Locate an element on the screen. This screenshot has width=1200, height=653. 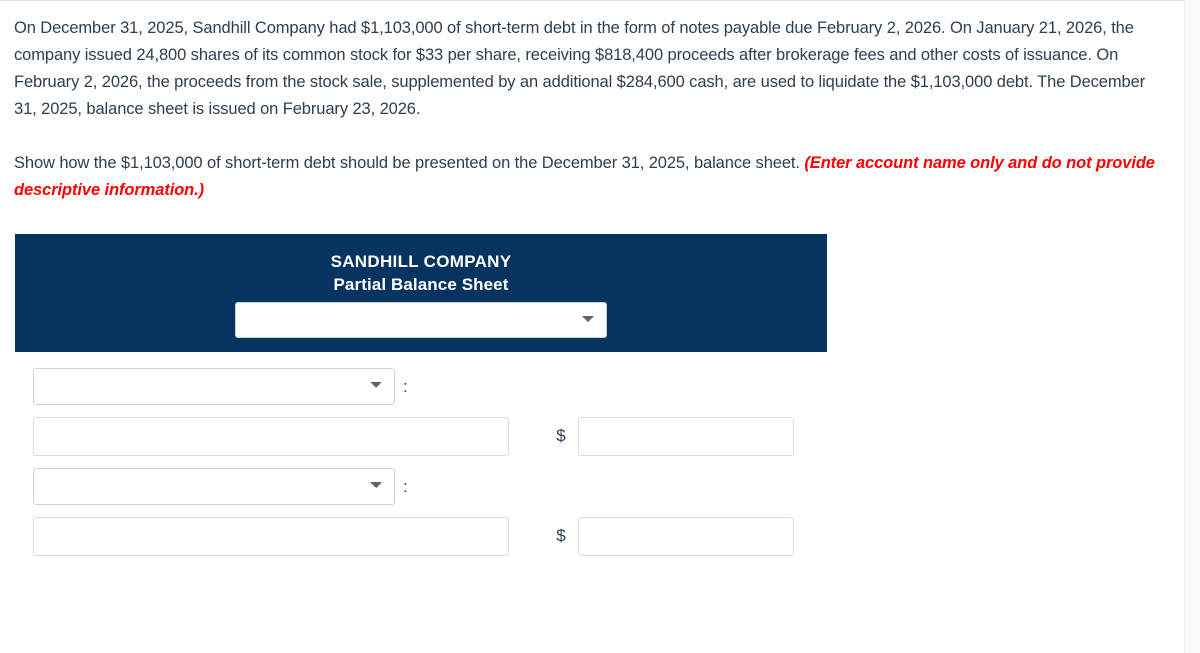
balance-sheet-header: SANDHILL COMPANY Partial Balance Sheet is located at coordinates (421, 293).